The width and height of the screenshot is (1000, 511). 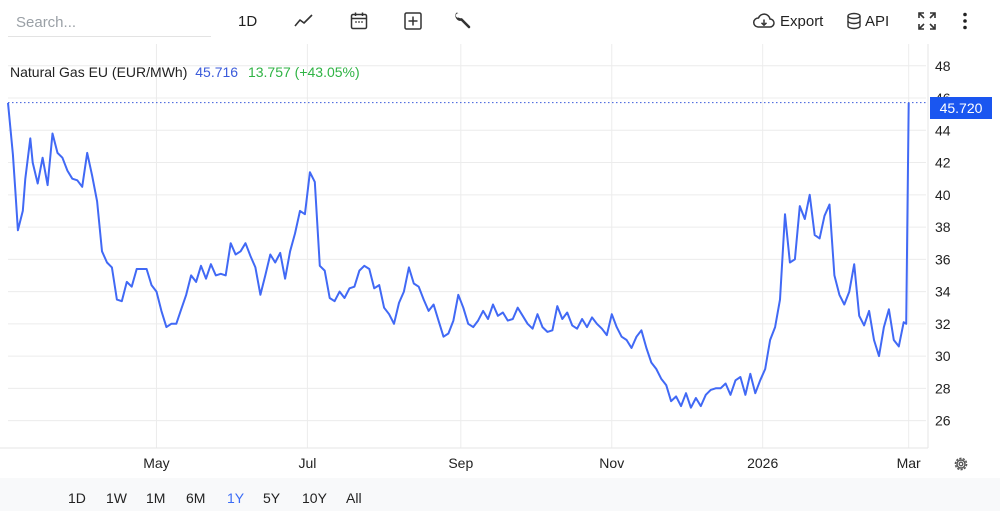 I want to click on gear-icon, so click(x=961, y=464).